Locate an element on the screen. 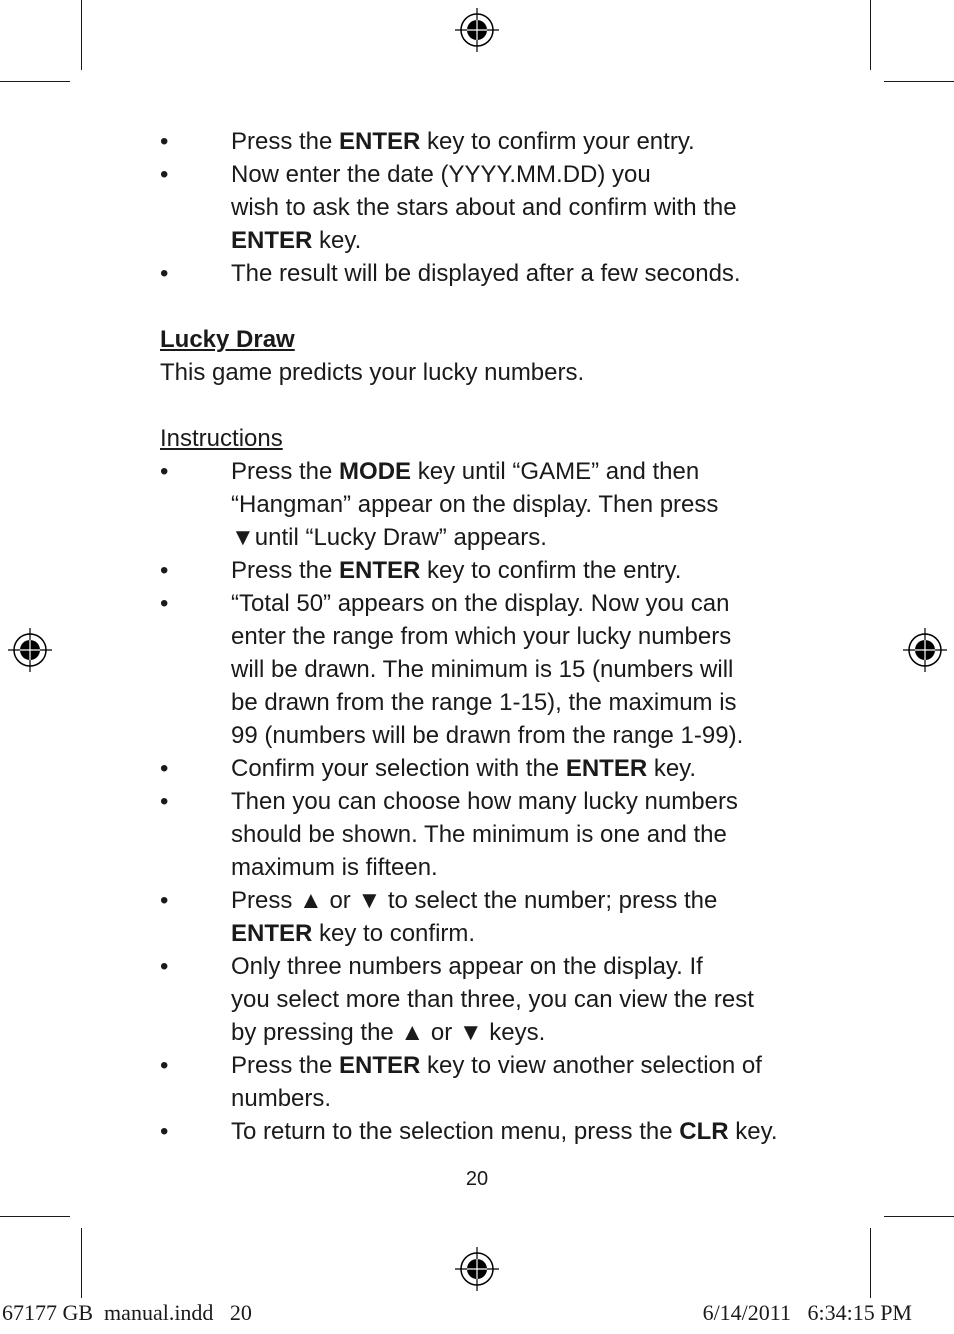 This screenshot has height=1334, width=954. list-item-text: numbers. is located at coordinates (281, 1098).